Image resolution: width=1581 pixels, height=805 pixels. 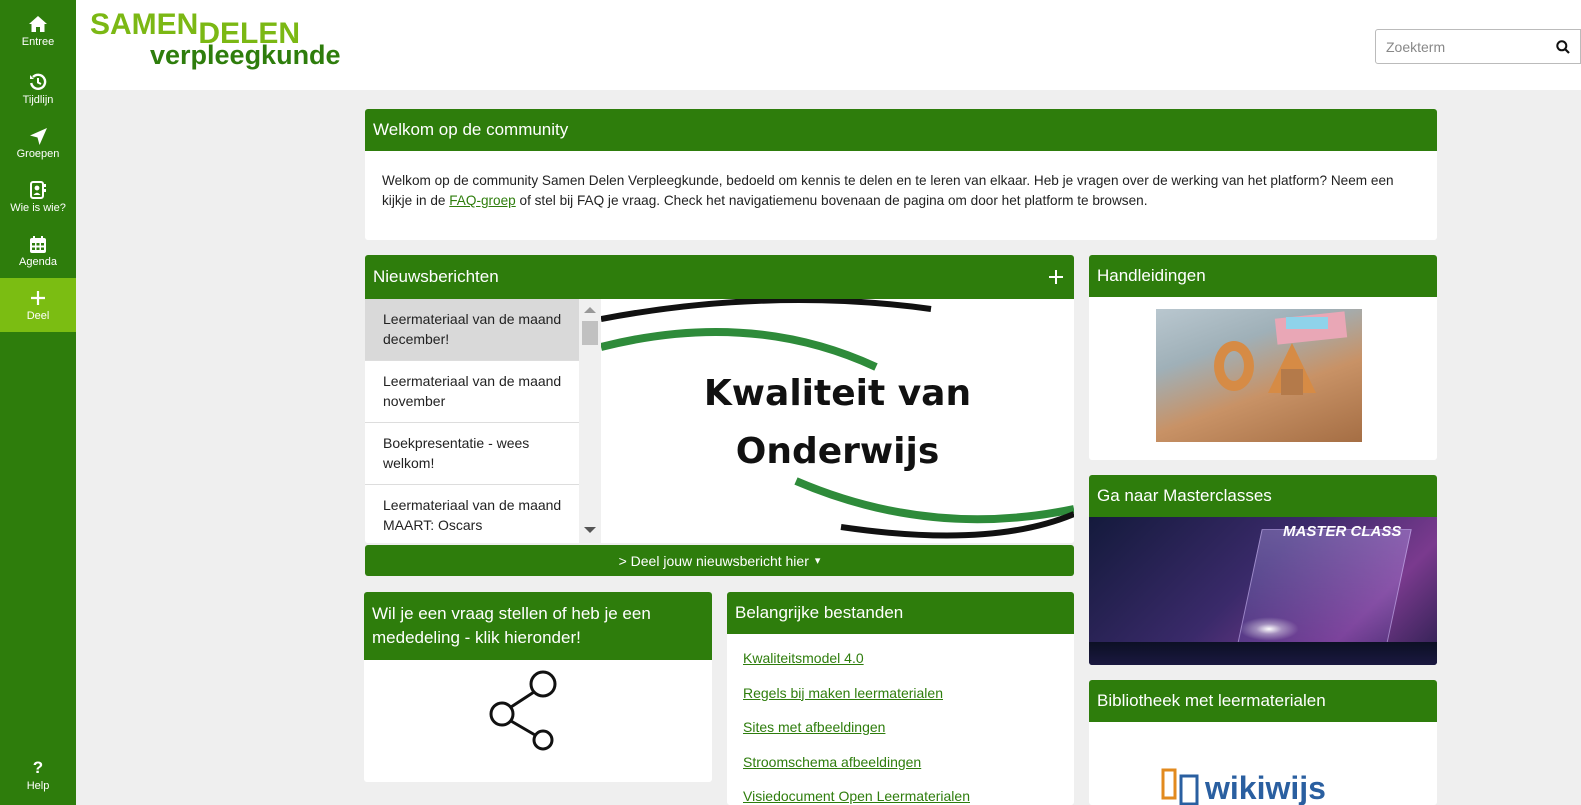 What do you see at coordinates (1259, 375) in the screenshot?
I see `qa-image` at bounding box center [1259, 375].